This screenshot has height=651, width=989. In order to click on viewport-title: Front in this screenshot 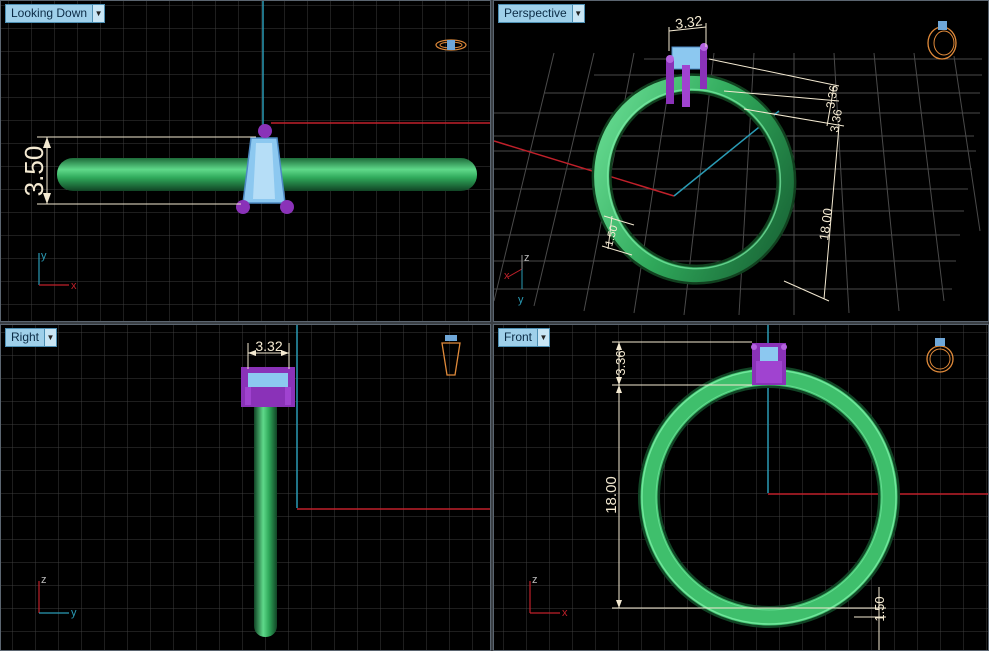, I will do `click(518, 337)`.